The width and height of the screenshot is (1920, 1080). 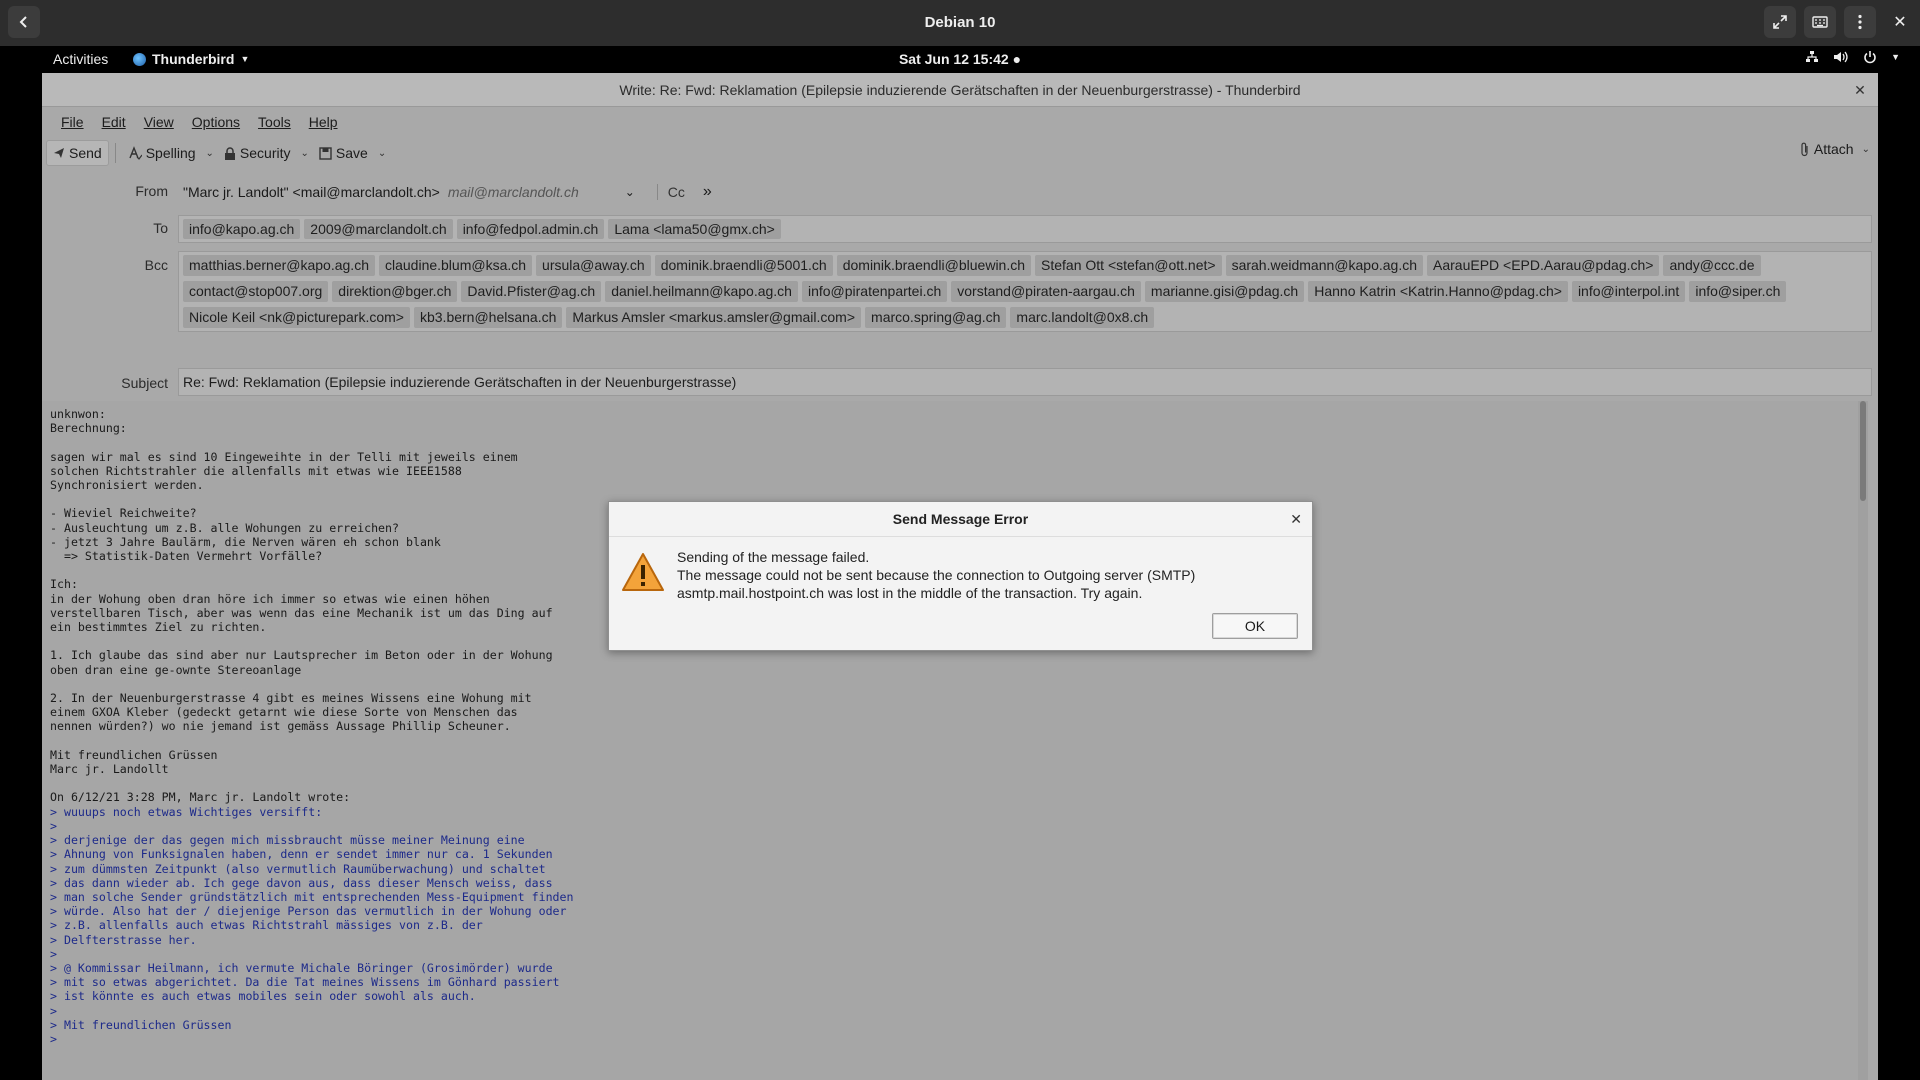 I want to click on menu-label: Help, so click(x=323, y=122).